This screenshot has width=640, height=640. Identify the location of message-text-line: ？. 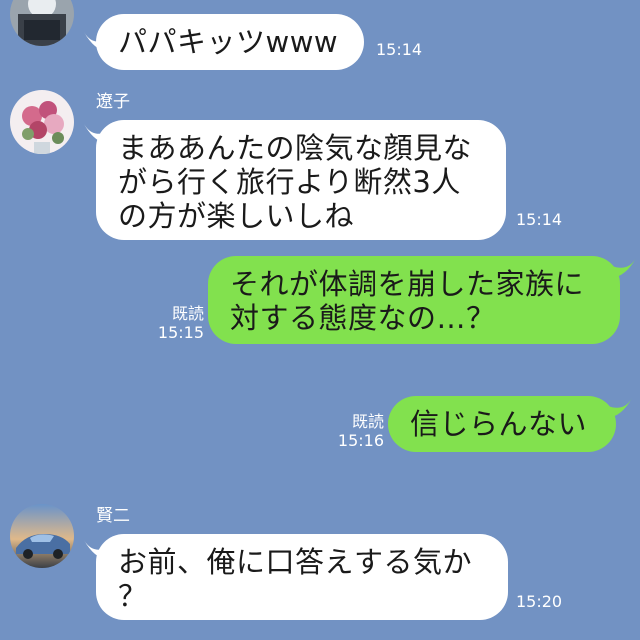
(133, 596).